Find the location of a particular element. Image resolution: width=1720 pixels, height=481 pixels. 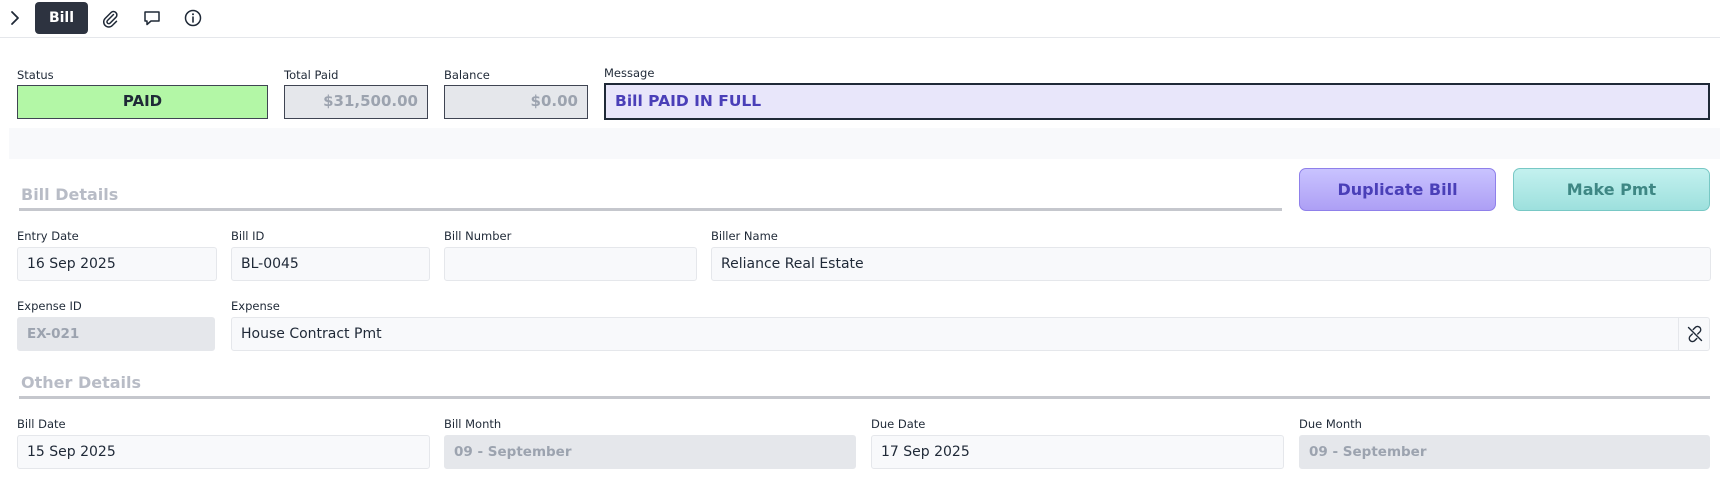

expense-label: Expense is located at coordinates (255, 306).